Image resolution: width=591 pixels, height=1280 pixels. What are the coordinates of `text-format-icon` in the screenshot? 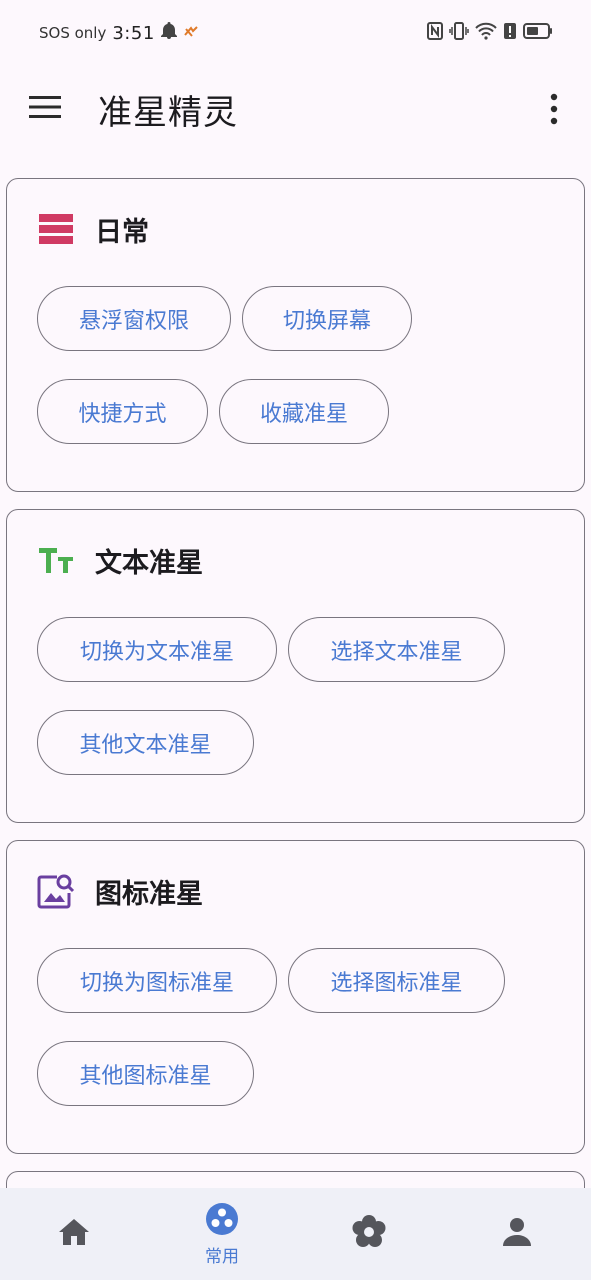 It's located at (56, 560).